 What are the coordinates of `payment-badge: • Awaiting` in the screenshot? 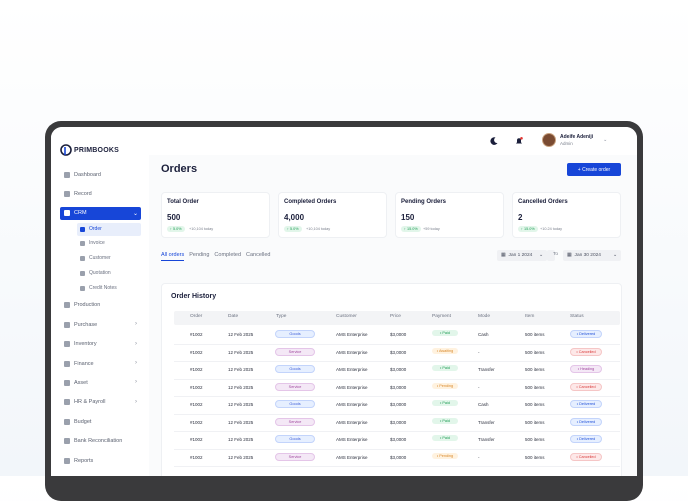 It's located at (445, 350).